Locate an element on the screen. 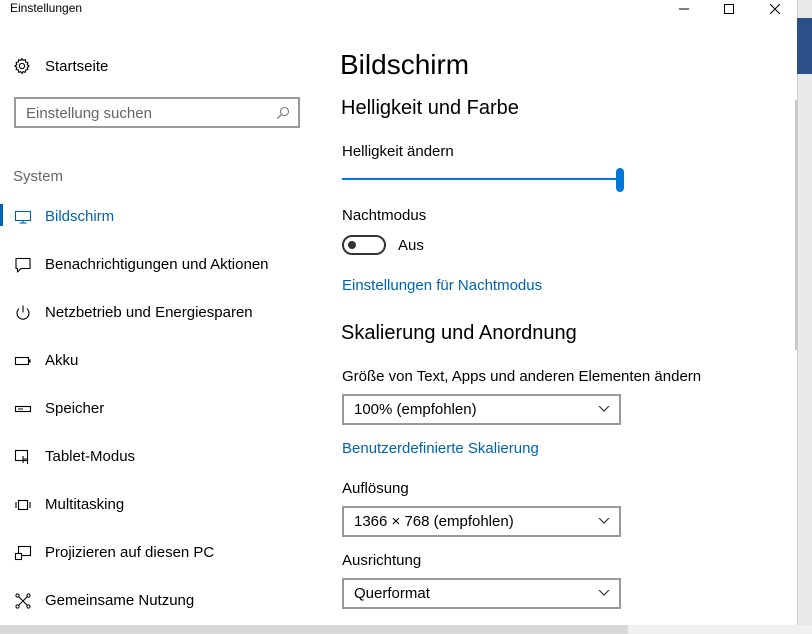 The width and height of the screenshot is (812, 634). maximize-button is located at coordinates (729, 9).